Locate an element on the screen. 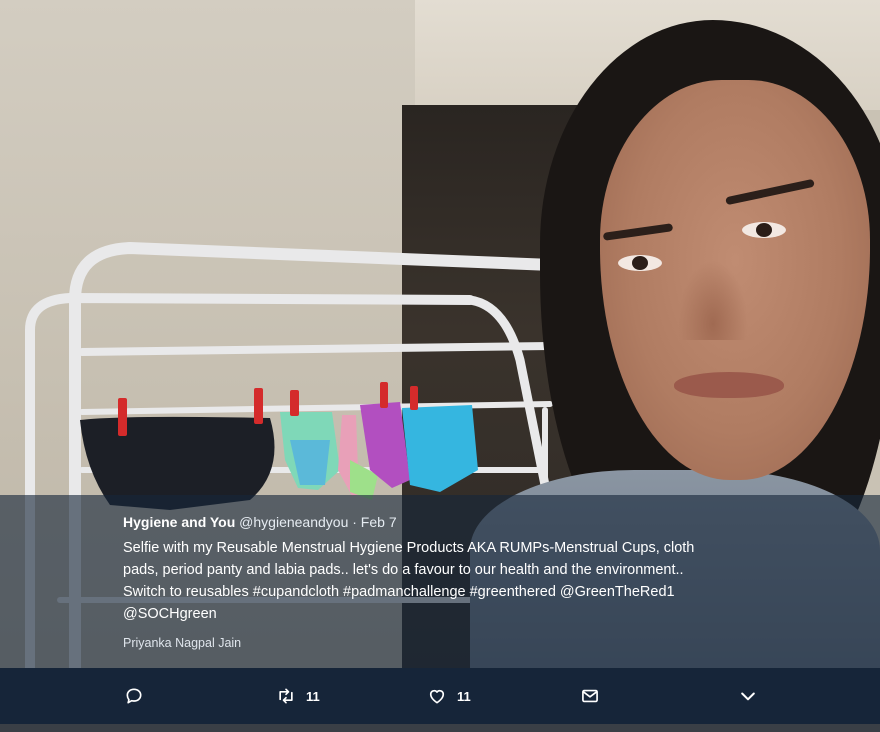  reply-button is located at coordinates (134, 696).